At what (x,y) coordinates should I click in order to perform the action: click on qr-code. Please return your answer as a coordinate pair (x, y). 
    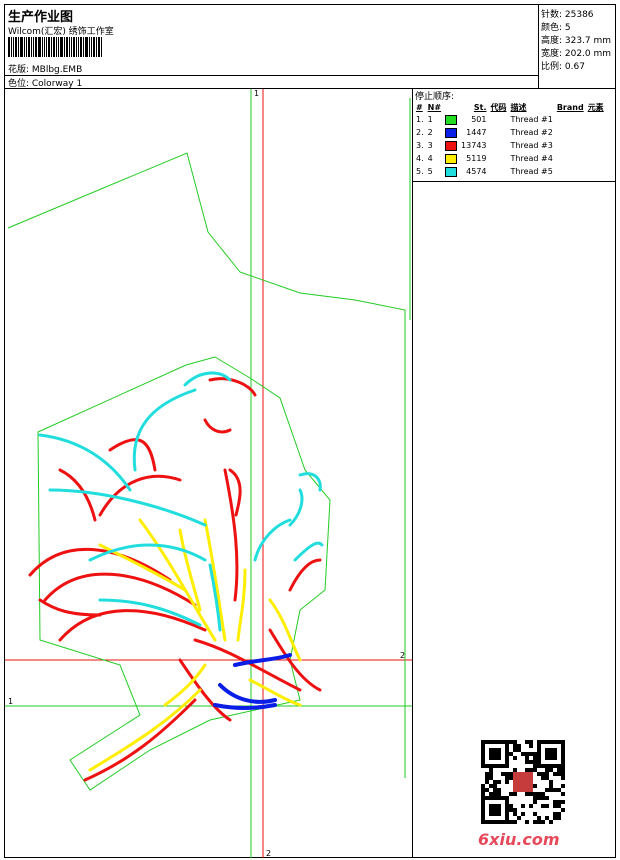
    Looking at the image, I should click on (523, 782).